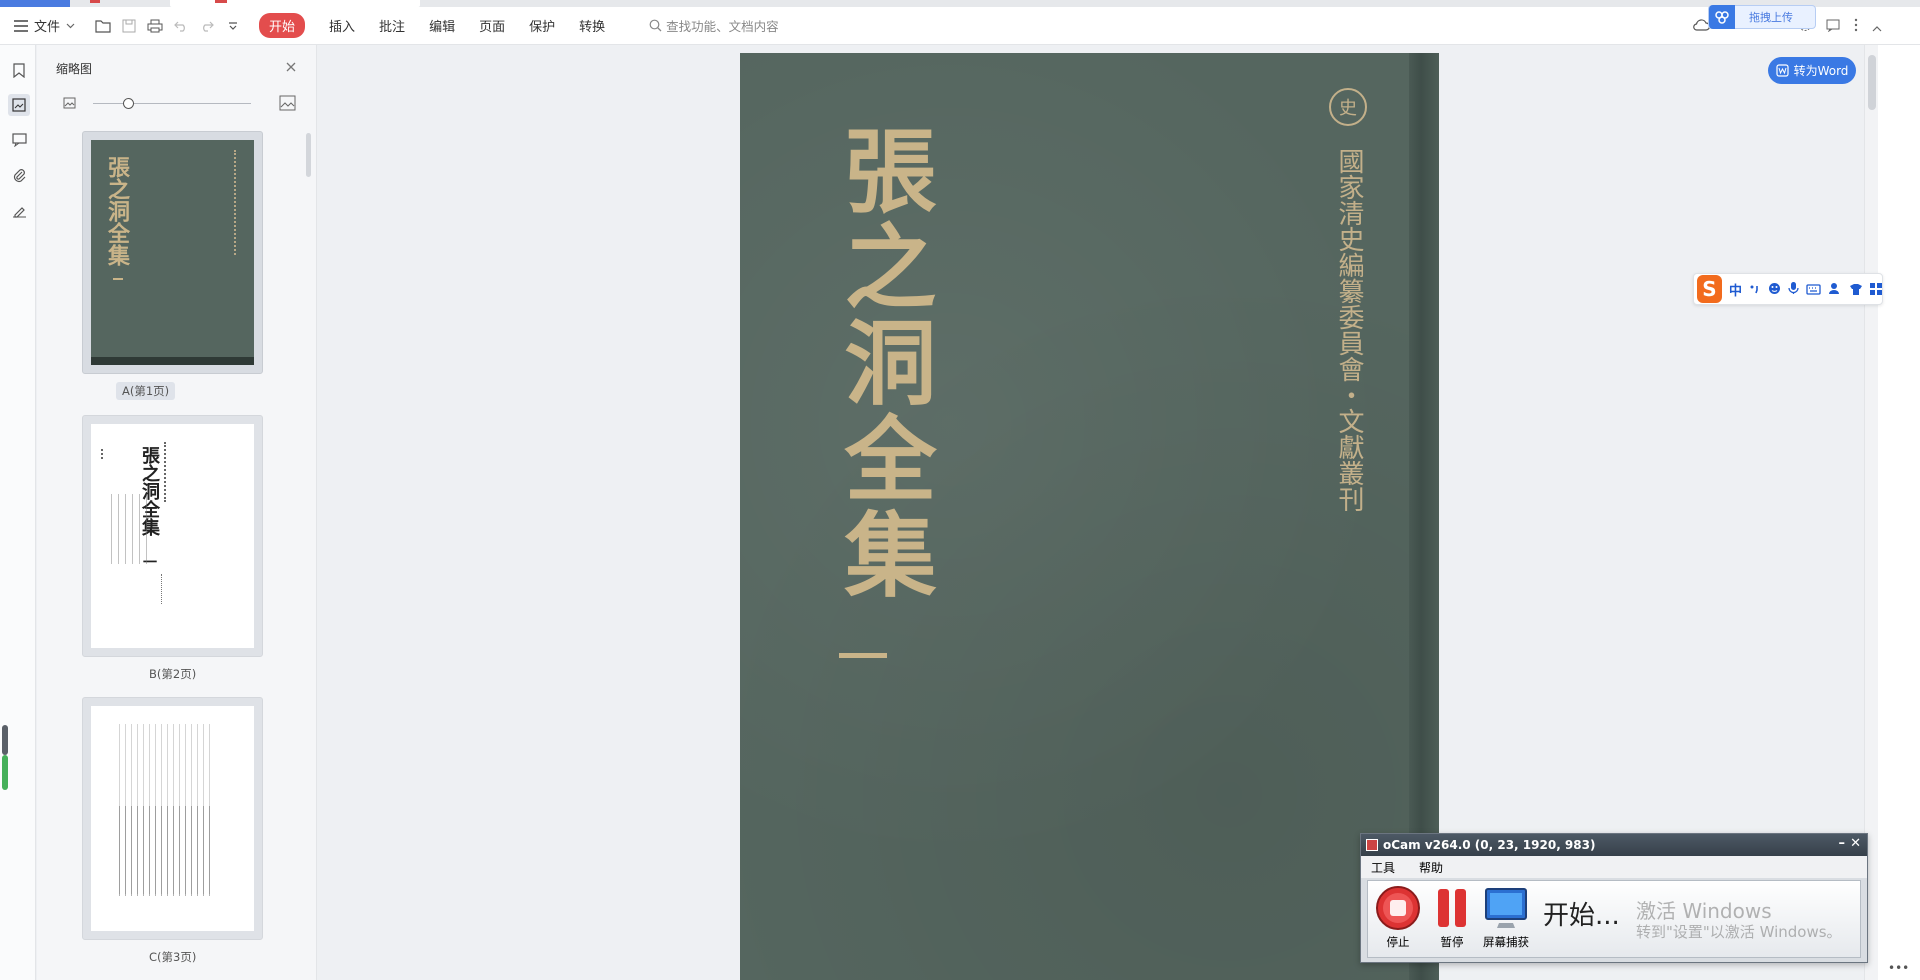 The width and height of the screenshot is (1920, 980). I want to click on ime-toolbar: S 中, so click(1788, 289).